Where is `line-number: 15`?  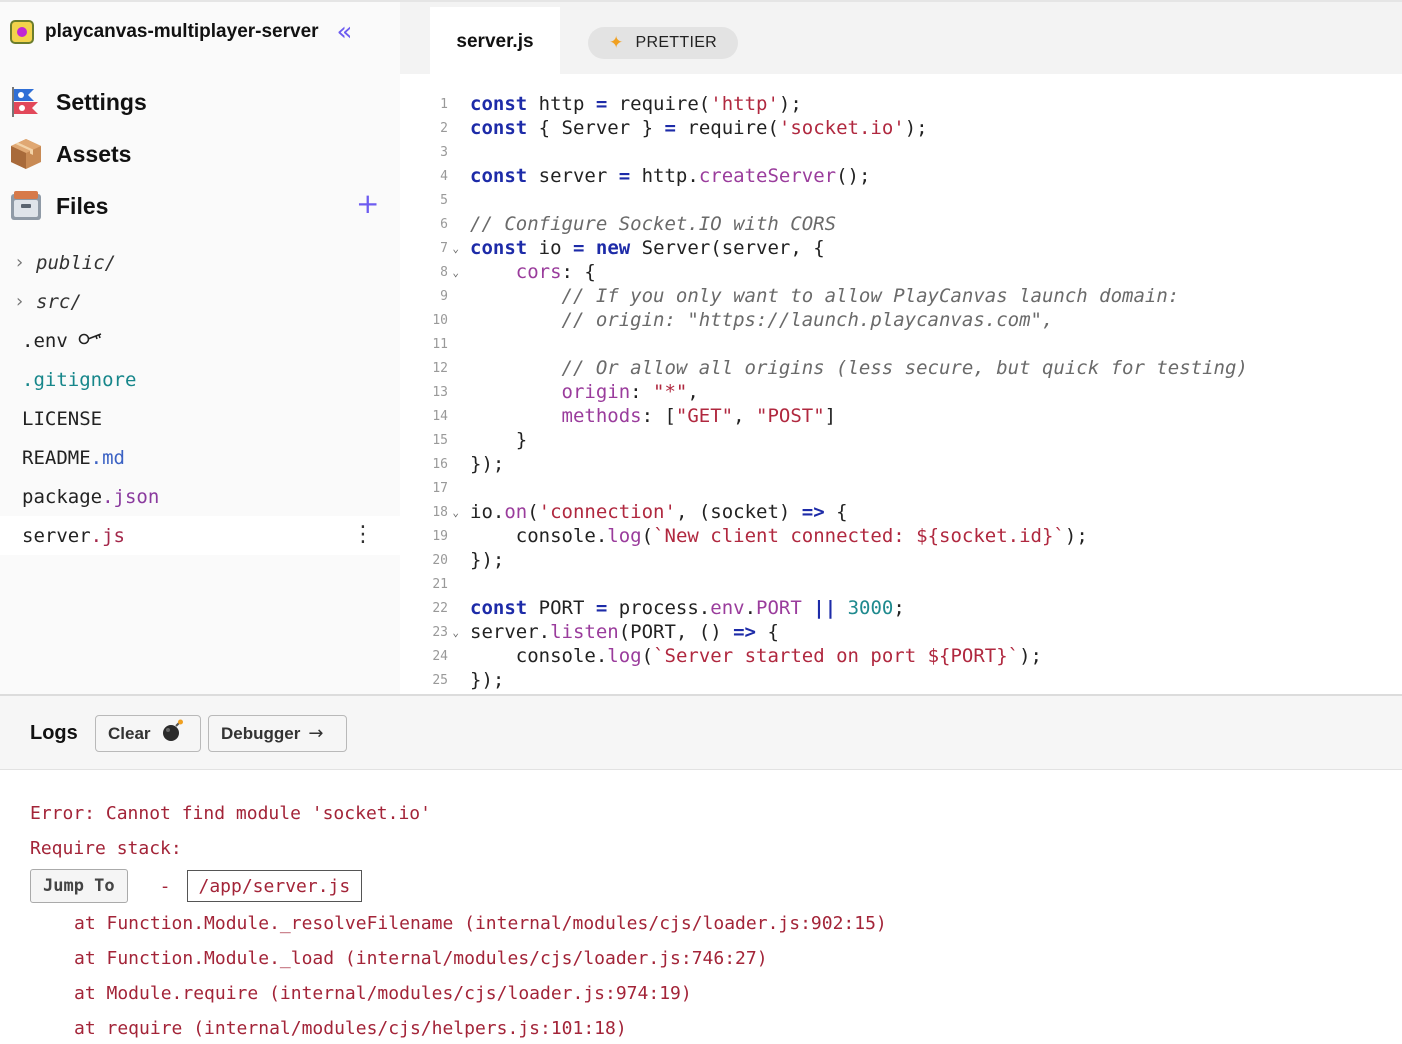
line-number: 15 is located at coordinates (440, 440).